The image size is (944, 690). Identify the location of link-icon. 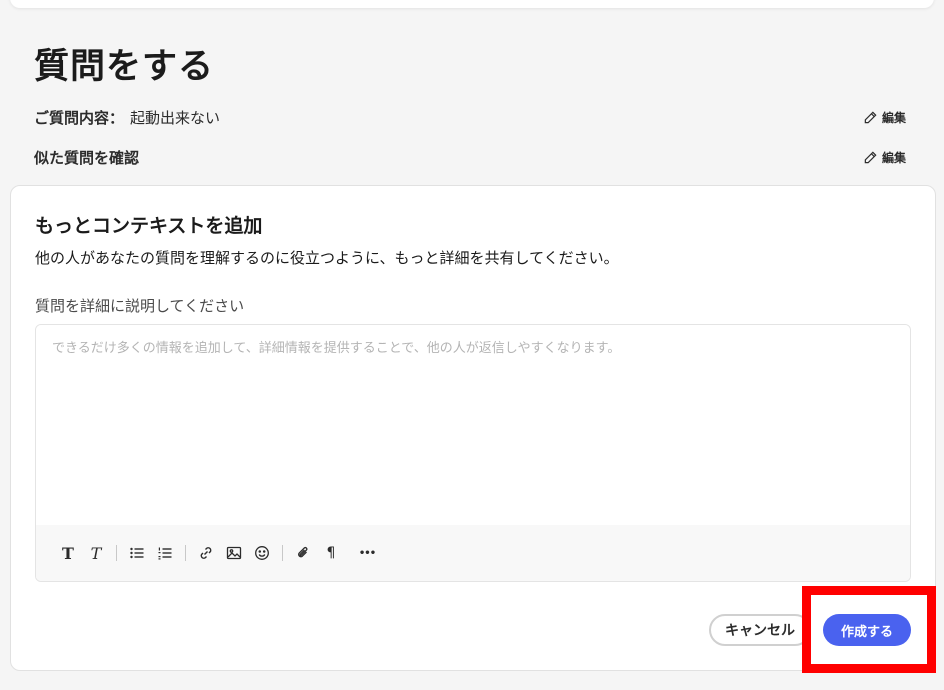
(206, 553).